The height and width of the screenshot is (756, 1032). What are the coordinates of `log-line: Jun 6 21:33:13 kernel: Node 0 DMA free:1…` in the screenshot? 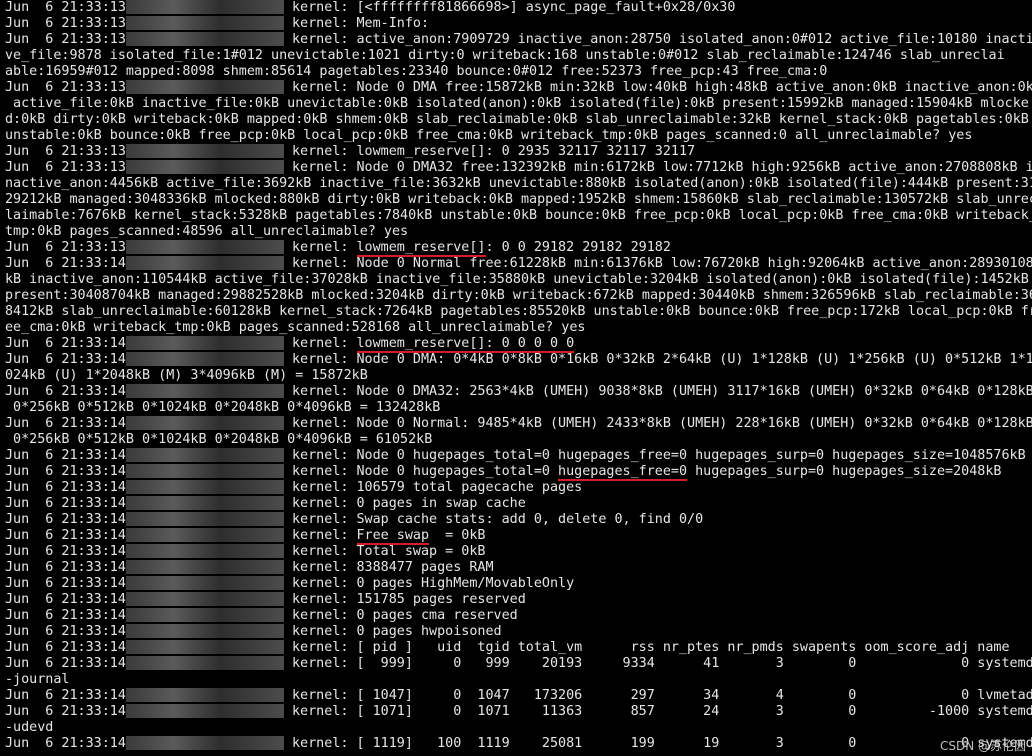 It's located at (518, 88).